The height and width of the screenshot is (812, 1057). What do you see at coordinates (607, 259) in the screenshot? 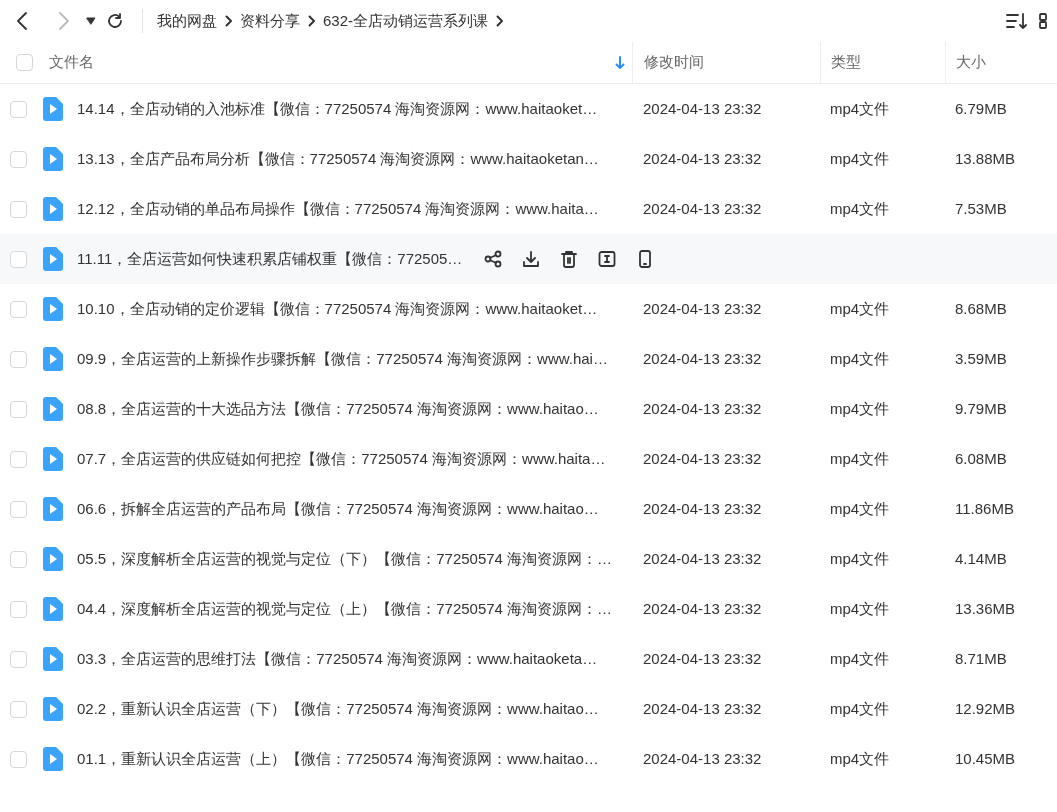
I see `rename-icon` at bounding box center [607, 259].